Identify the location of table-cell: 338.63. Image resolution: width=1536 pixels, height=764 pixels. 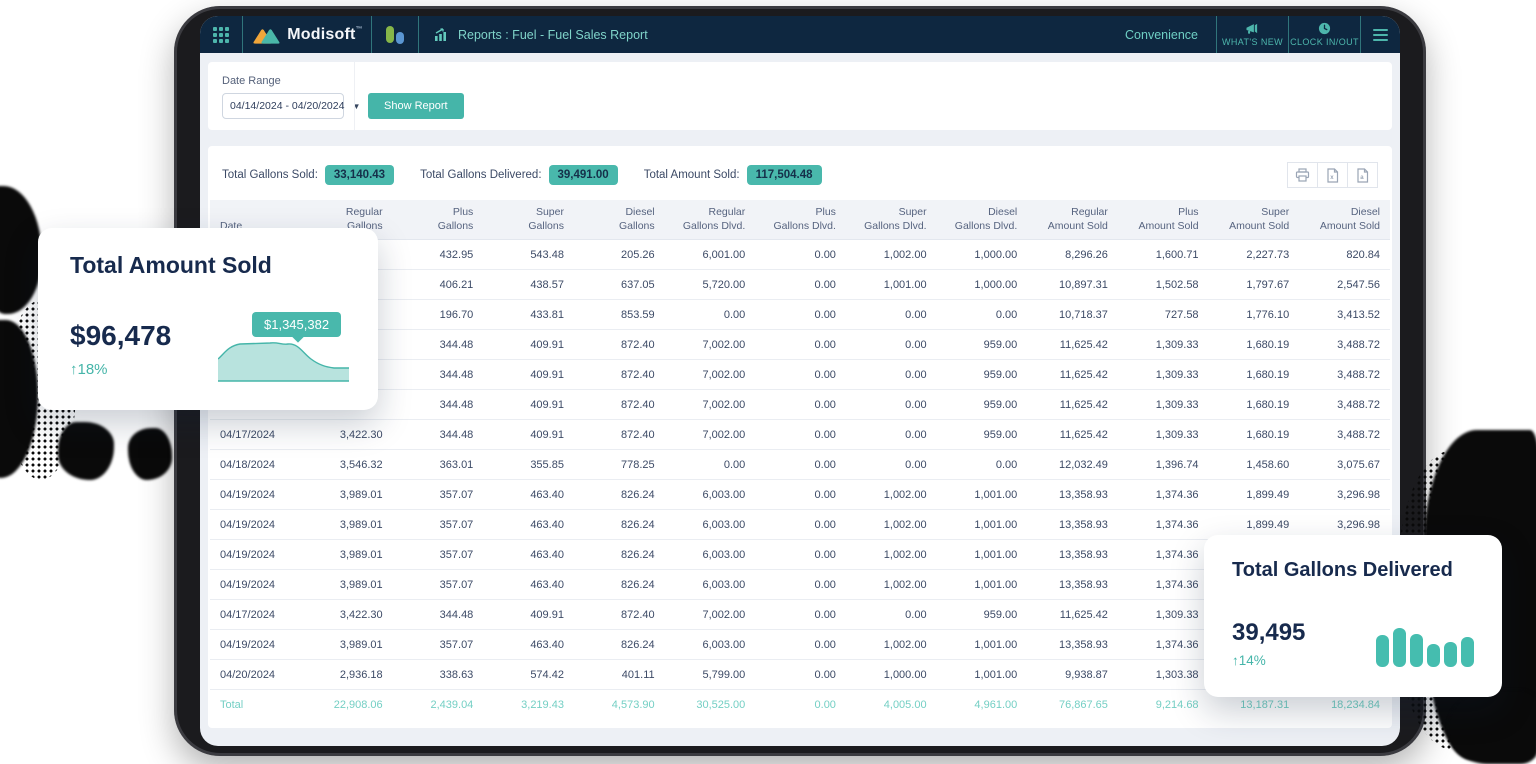
(438, 675).